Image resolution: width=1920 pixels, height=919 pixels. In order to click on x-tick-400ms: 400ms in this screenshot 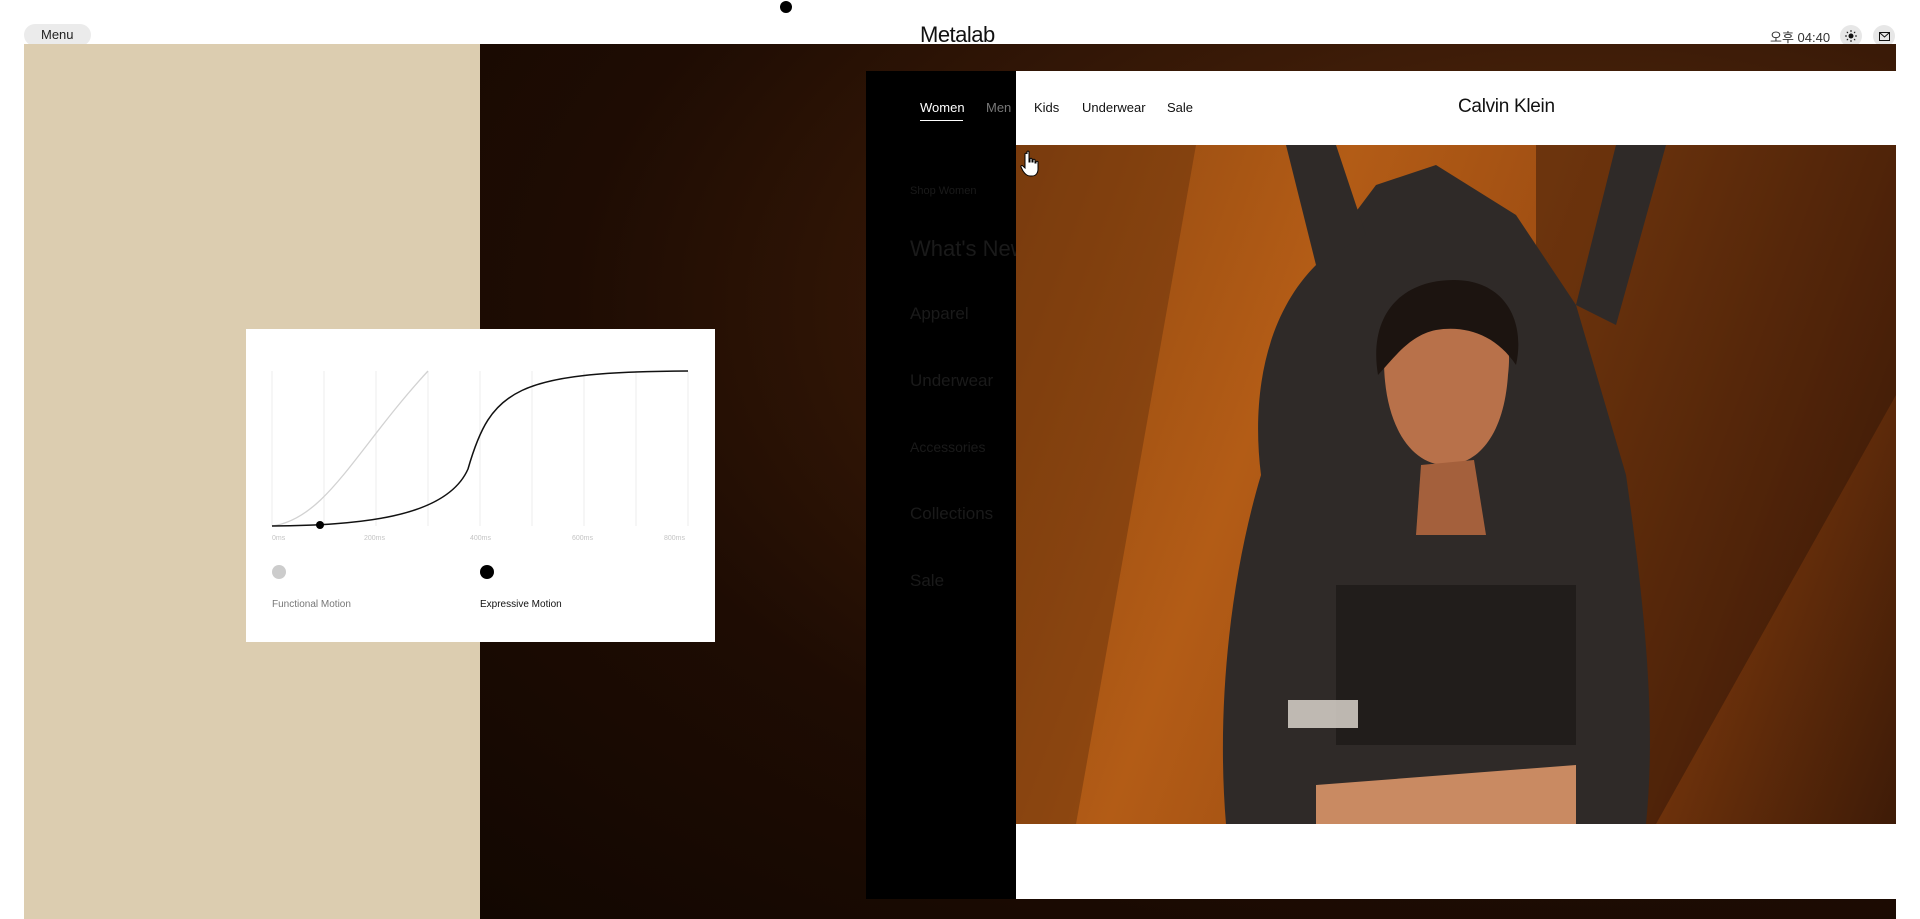, I will do `click(481, 538)`.